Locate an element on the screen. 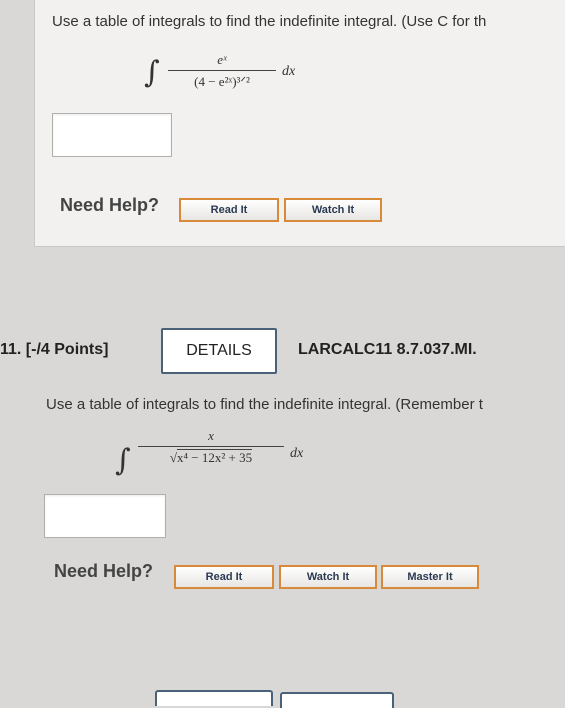 This screenshot has width=565, height=708. integrand-numerator: x is located at coordinates (211, 435).